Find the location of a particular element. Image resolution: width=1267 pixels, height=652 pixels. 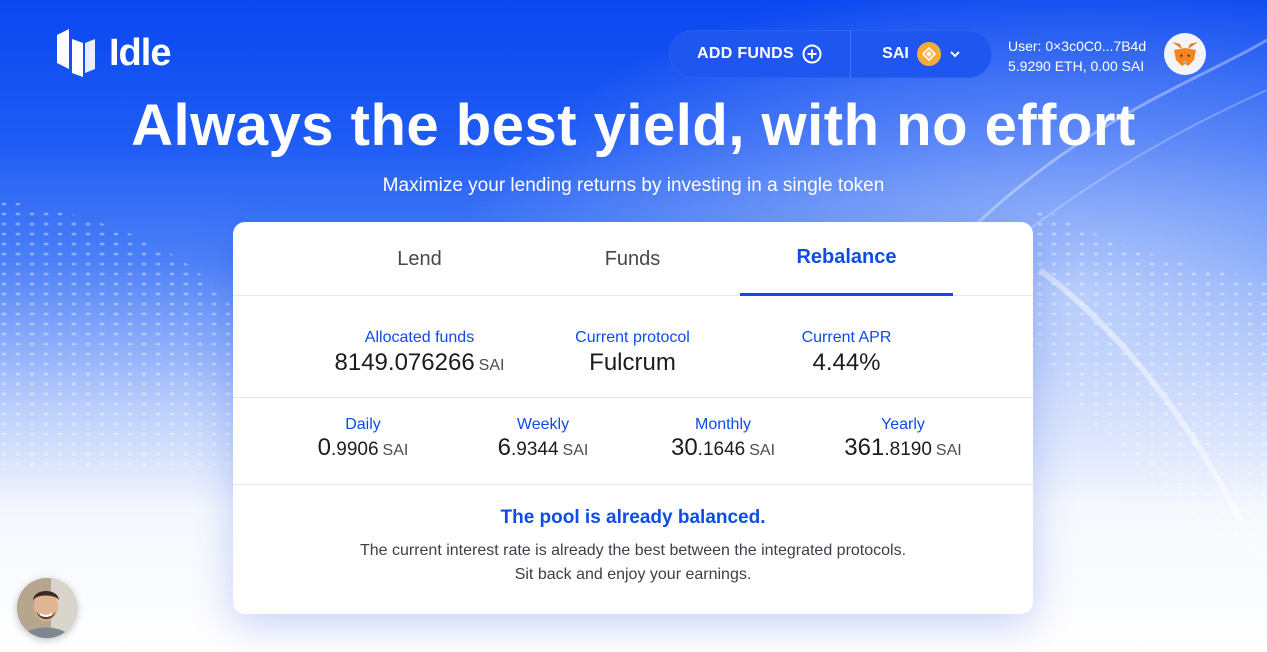

message-line-2: Sit back and enjoy your earnings. is located at coordinates (633, 574).